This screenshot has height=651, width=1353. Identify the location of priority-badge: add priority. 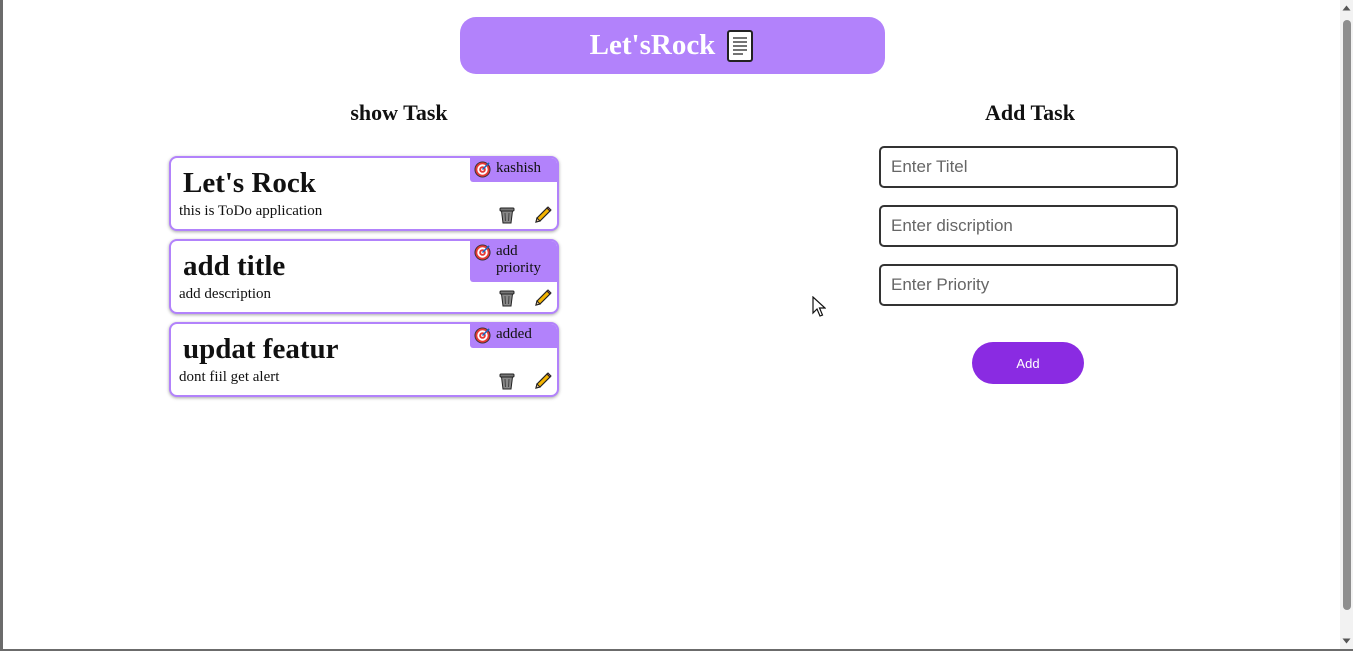
(513, 261).